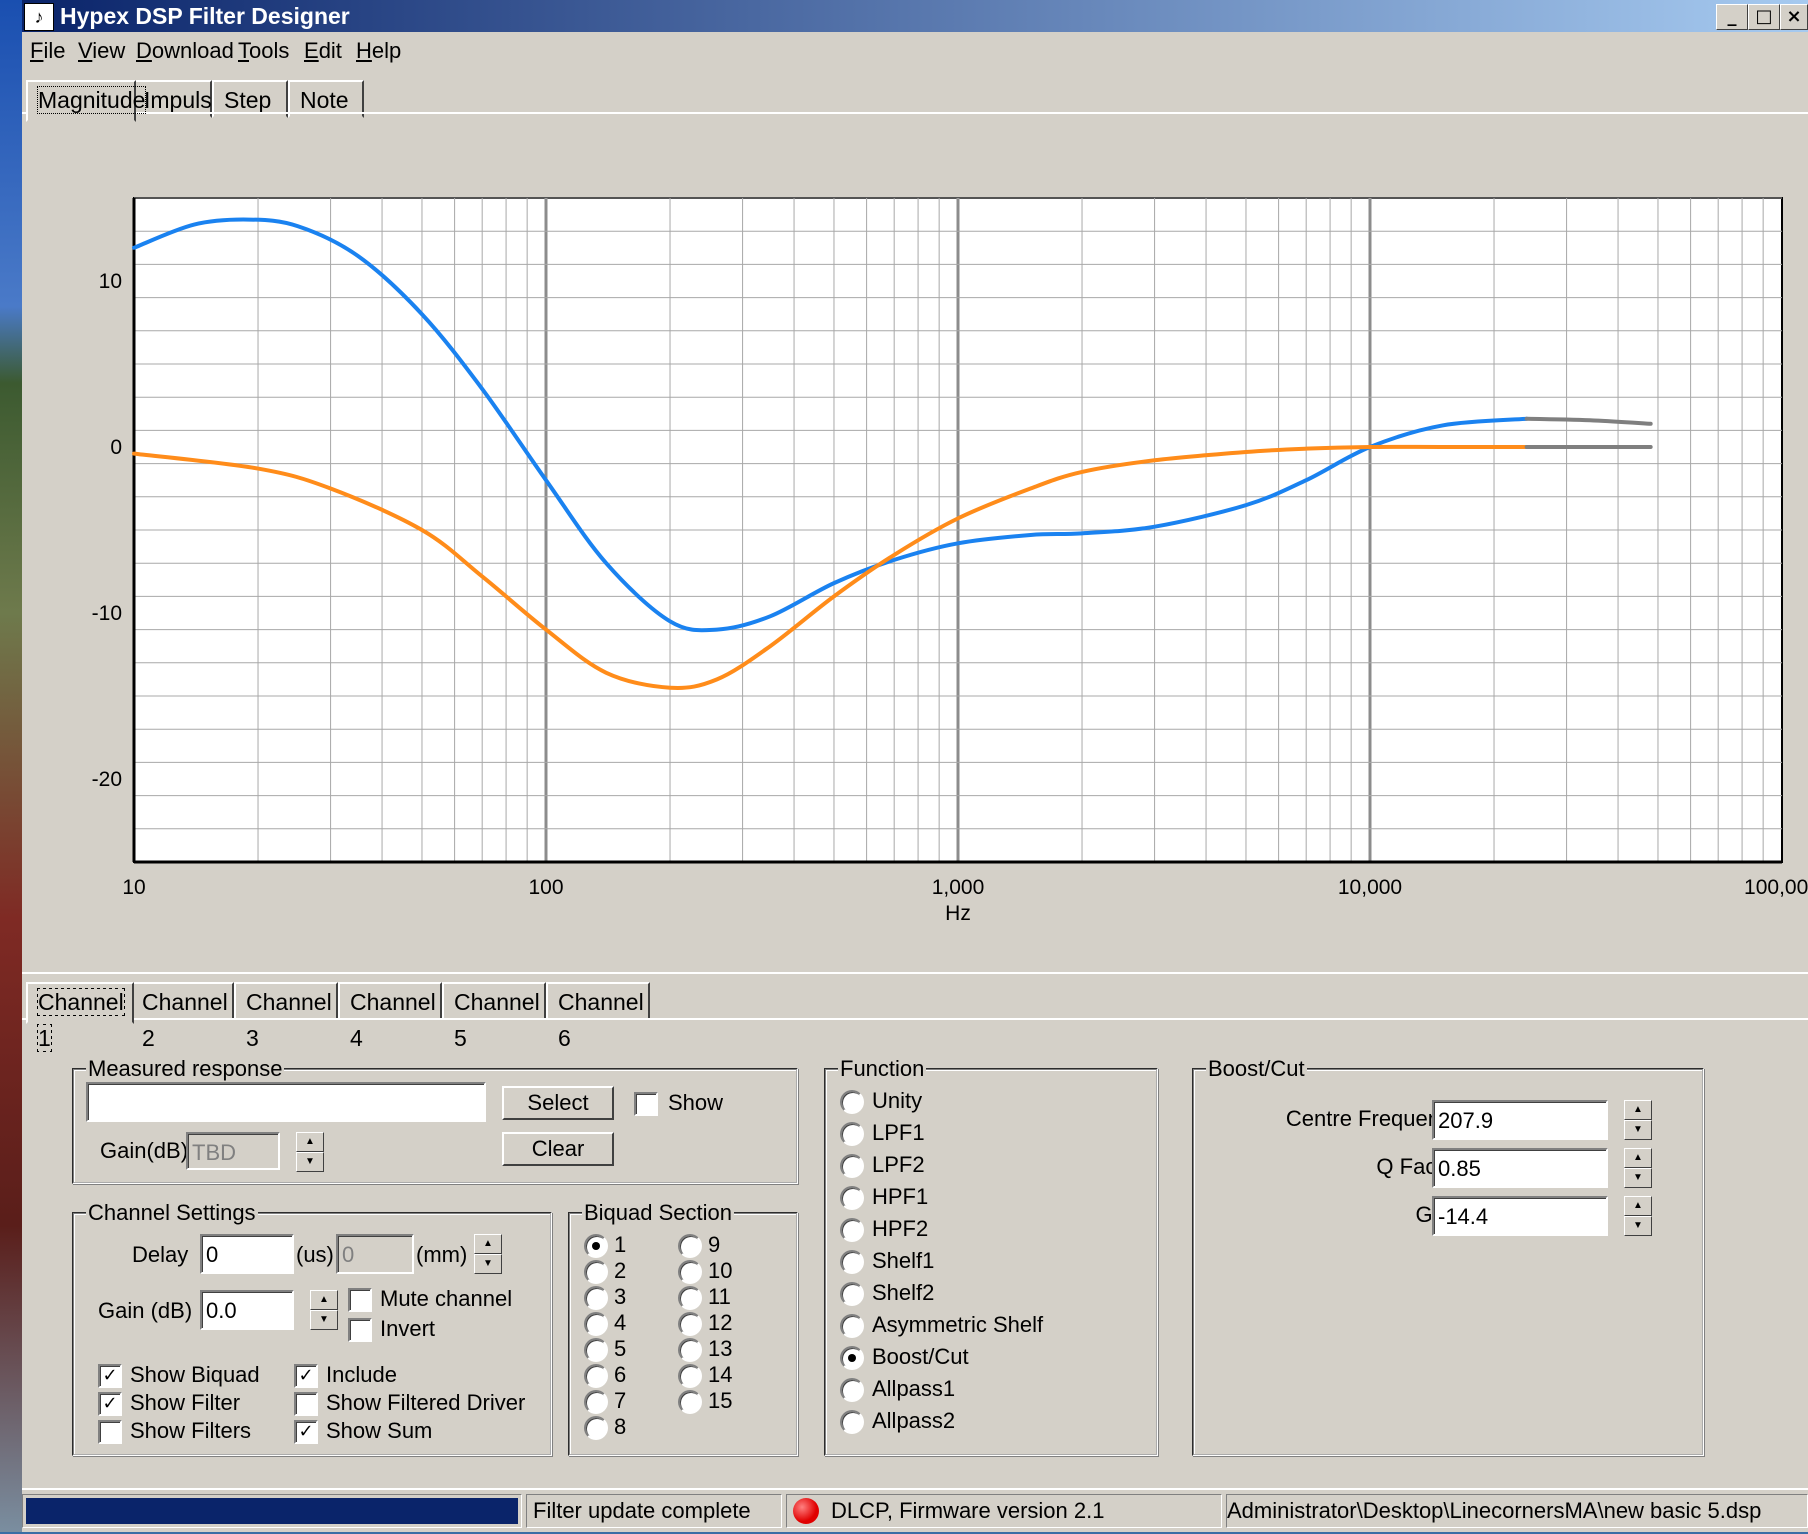  I want to click on show-filter-checkbox: ✓, so click(110, 1404).